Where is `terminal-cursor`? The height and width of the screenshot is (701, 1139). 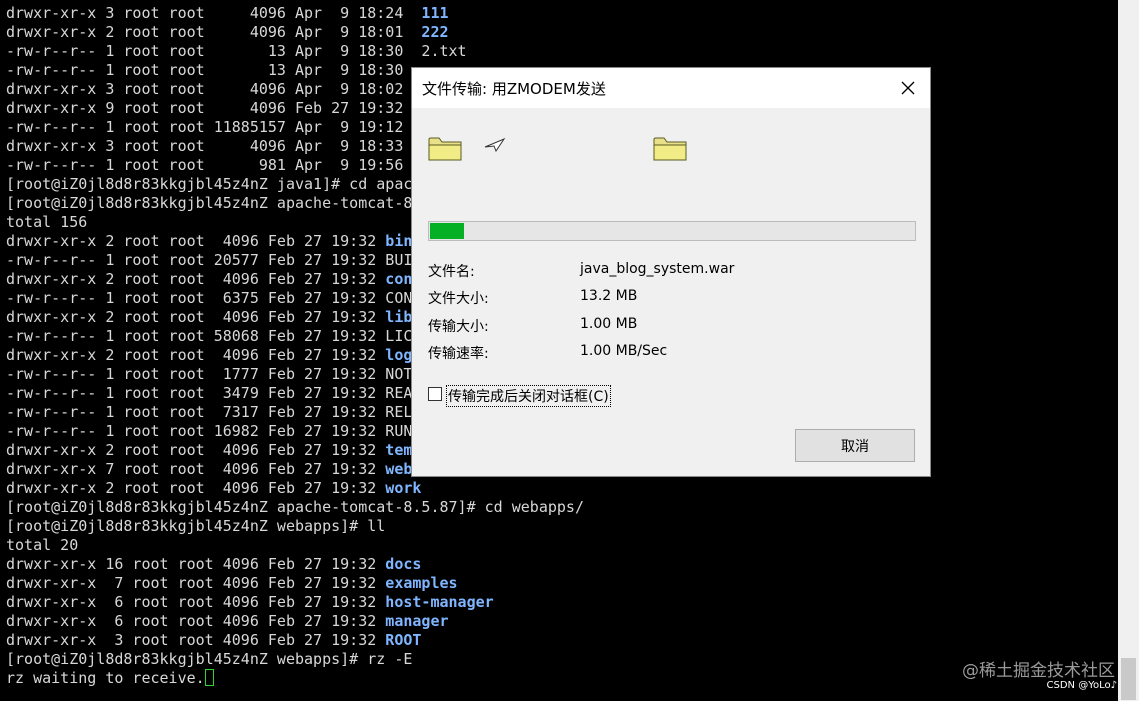 terminal-cursor is located at coordinates (209, 677).